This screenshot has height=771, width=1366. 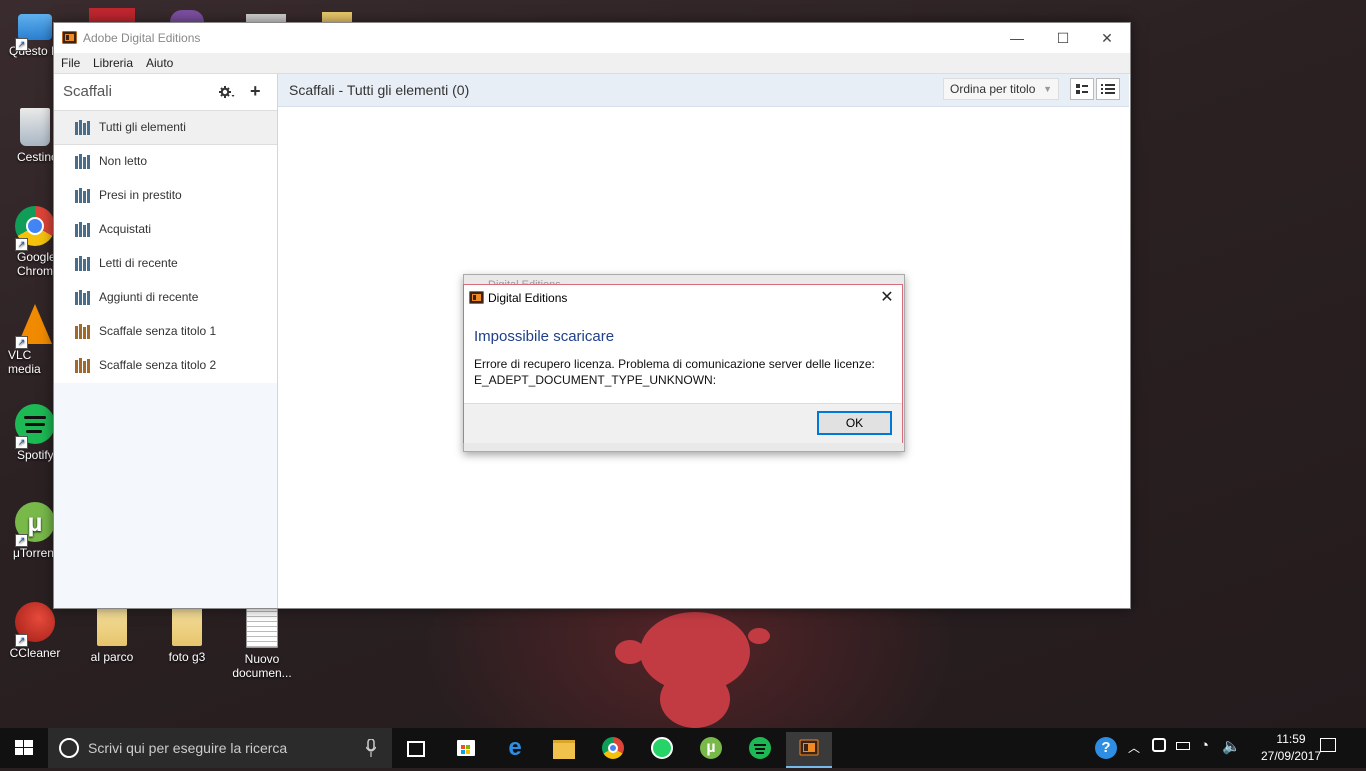 I want to click on sidebar-item-label: Letti di recente, so click(x=138, y=263).